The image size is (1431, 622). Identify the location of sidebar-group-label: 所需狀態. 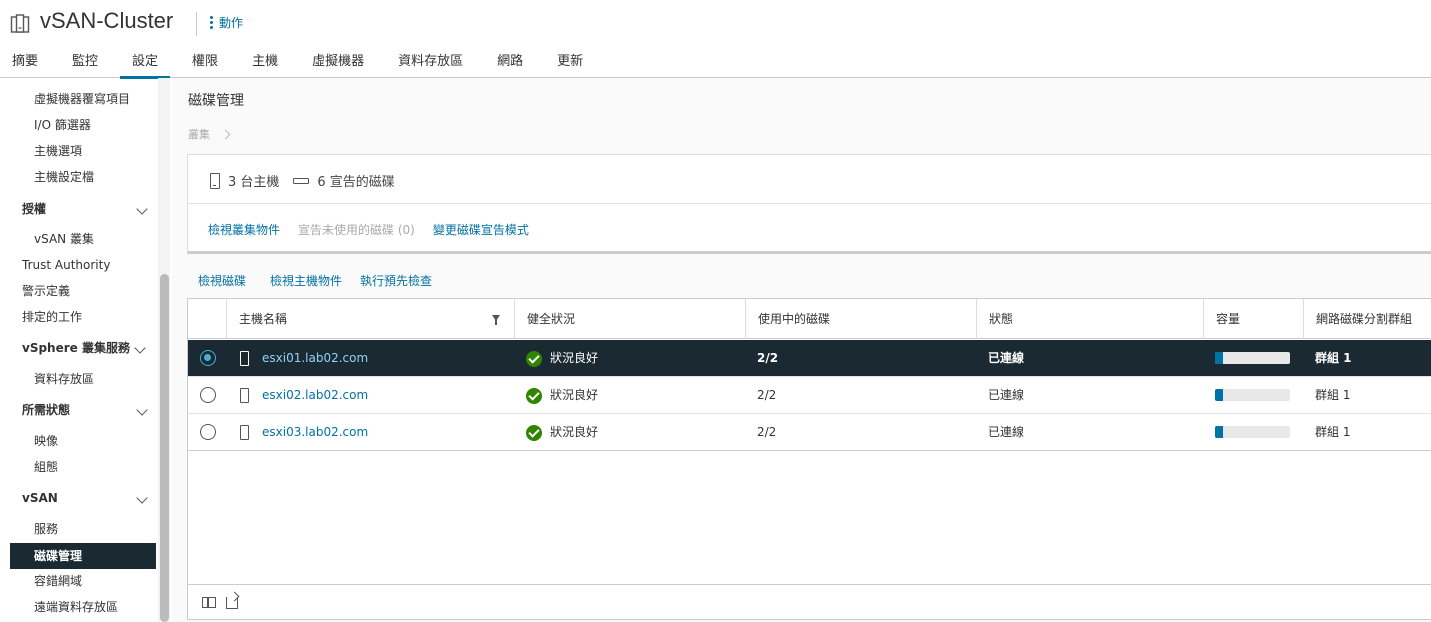
(46, 410).